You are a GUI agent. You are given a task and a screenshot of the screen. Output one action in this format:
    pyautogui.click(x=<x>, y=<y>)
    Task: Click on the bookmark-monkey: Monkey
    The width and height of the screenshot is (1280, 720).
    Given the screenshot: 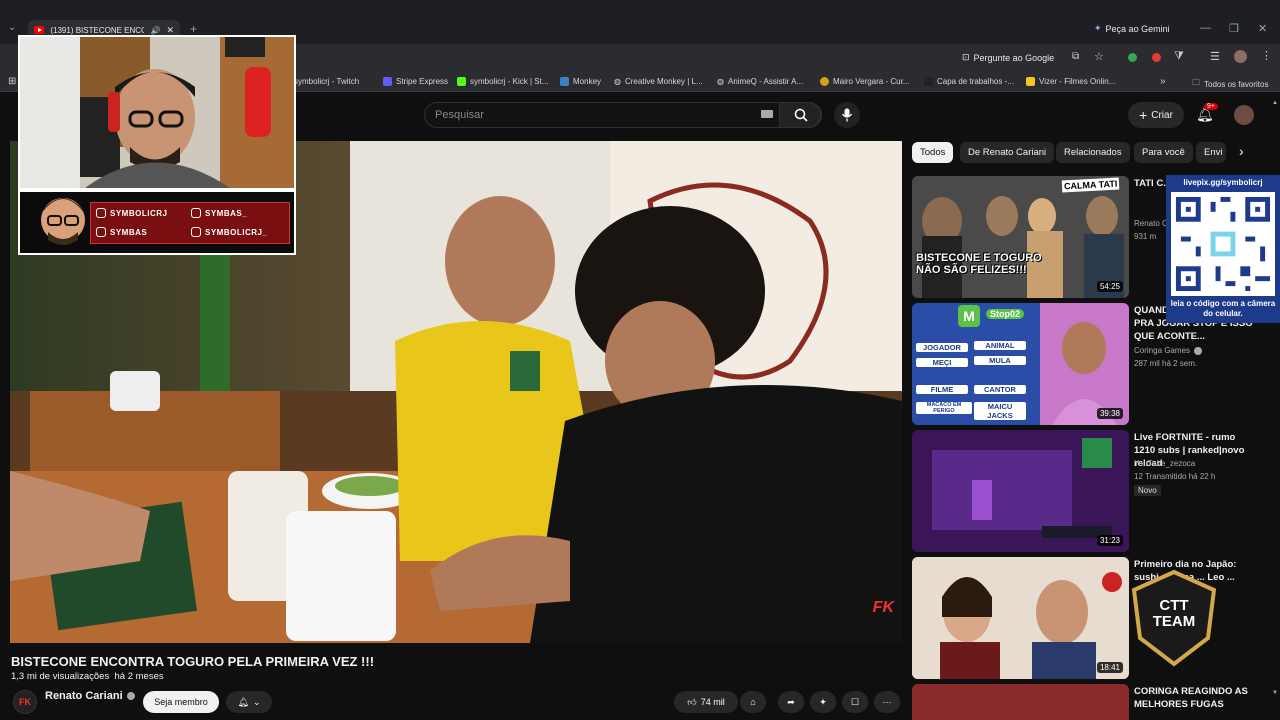 What is the action you would take?
    pyautogui.click(x=580, y=81)
    